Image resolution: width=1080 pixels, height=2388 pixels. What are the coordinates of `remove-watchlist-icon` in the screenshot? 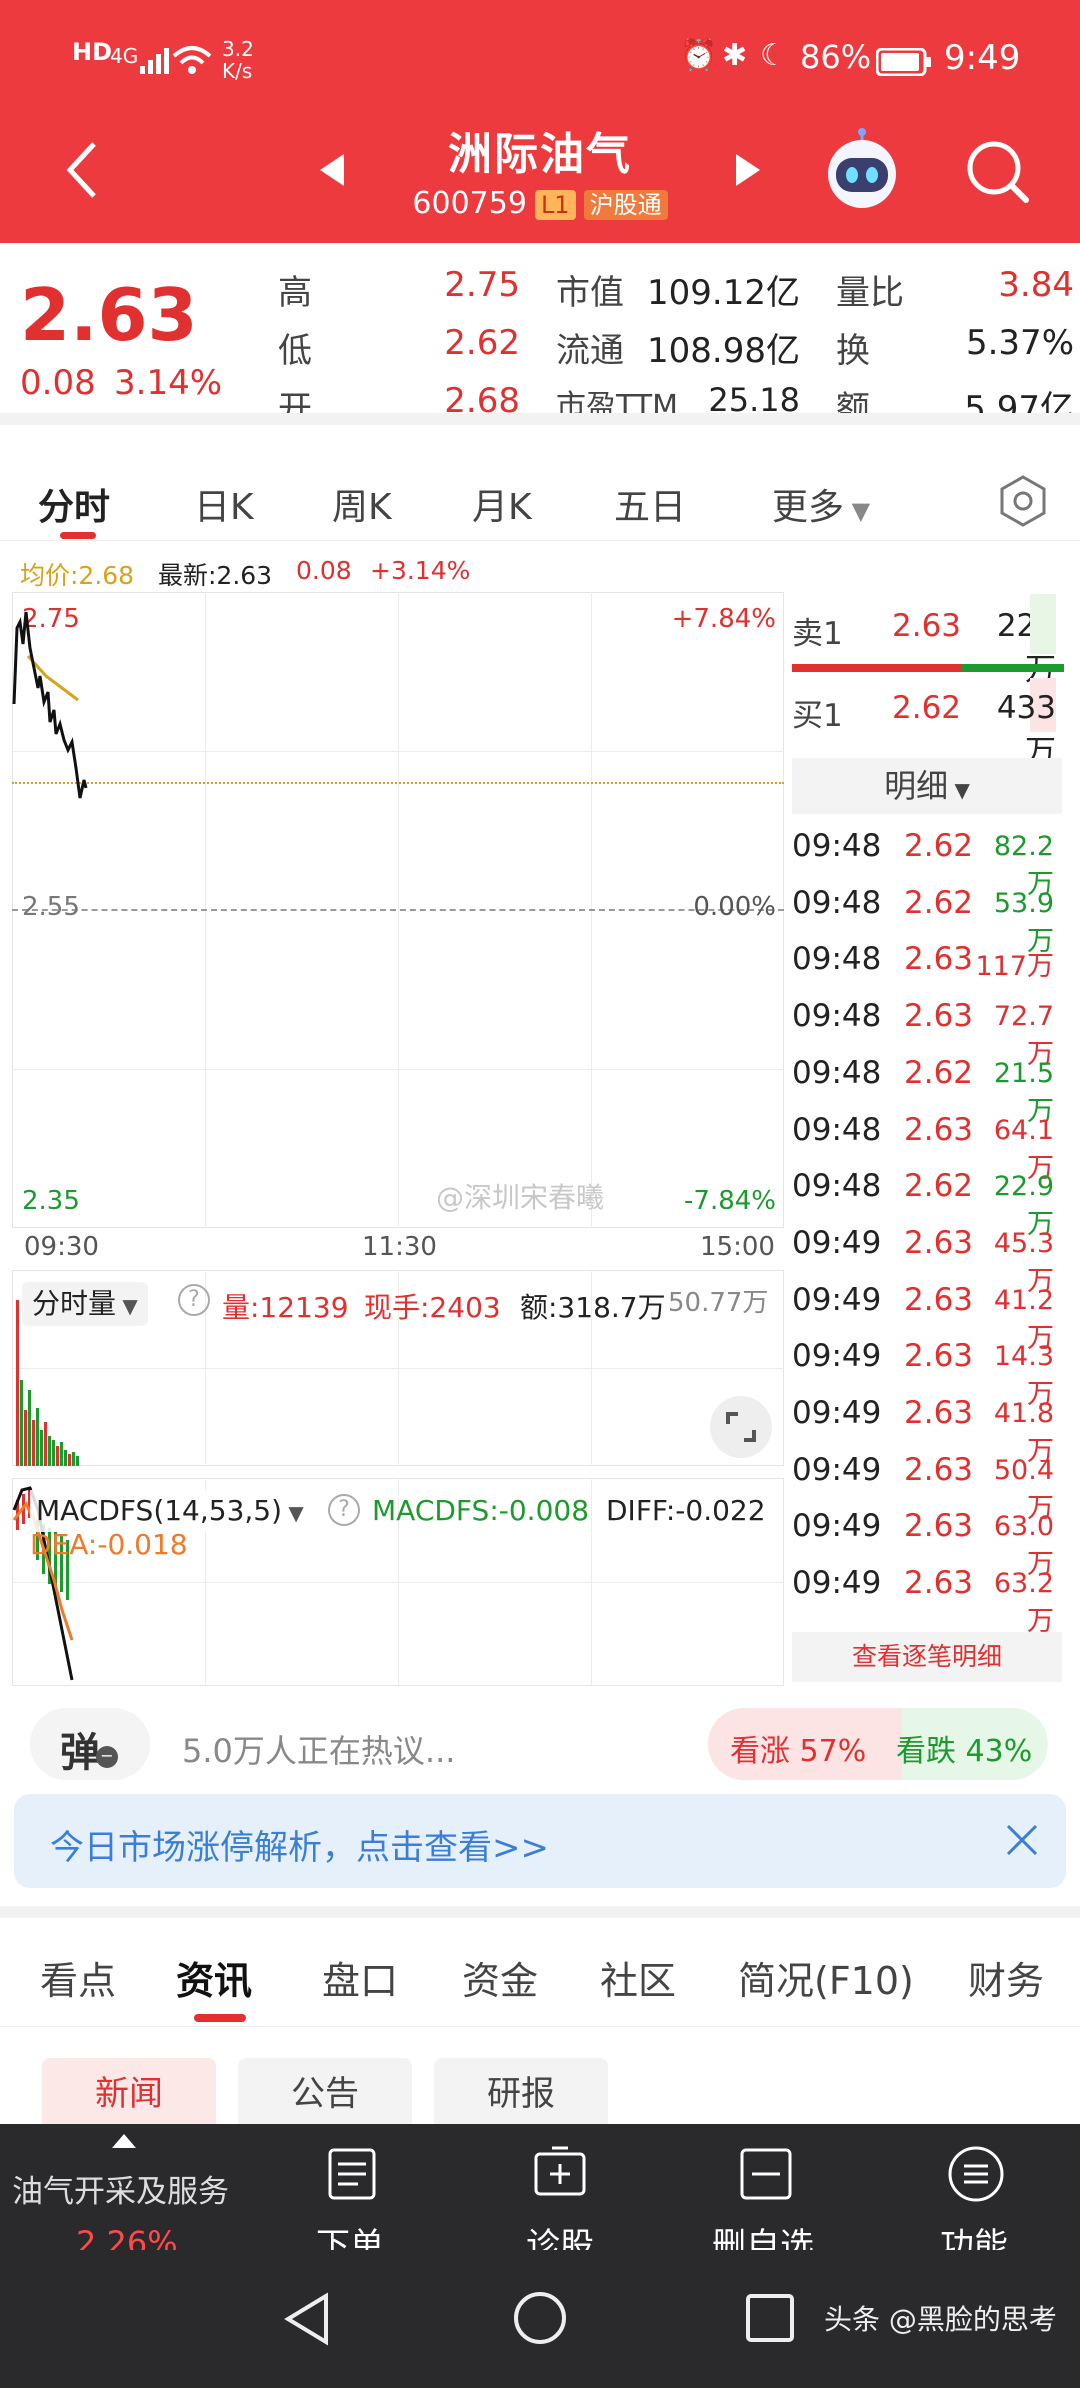 It's located at (766, 2174).